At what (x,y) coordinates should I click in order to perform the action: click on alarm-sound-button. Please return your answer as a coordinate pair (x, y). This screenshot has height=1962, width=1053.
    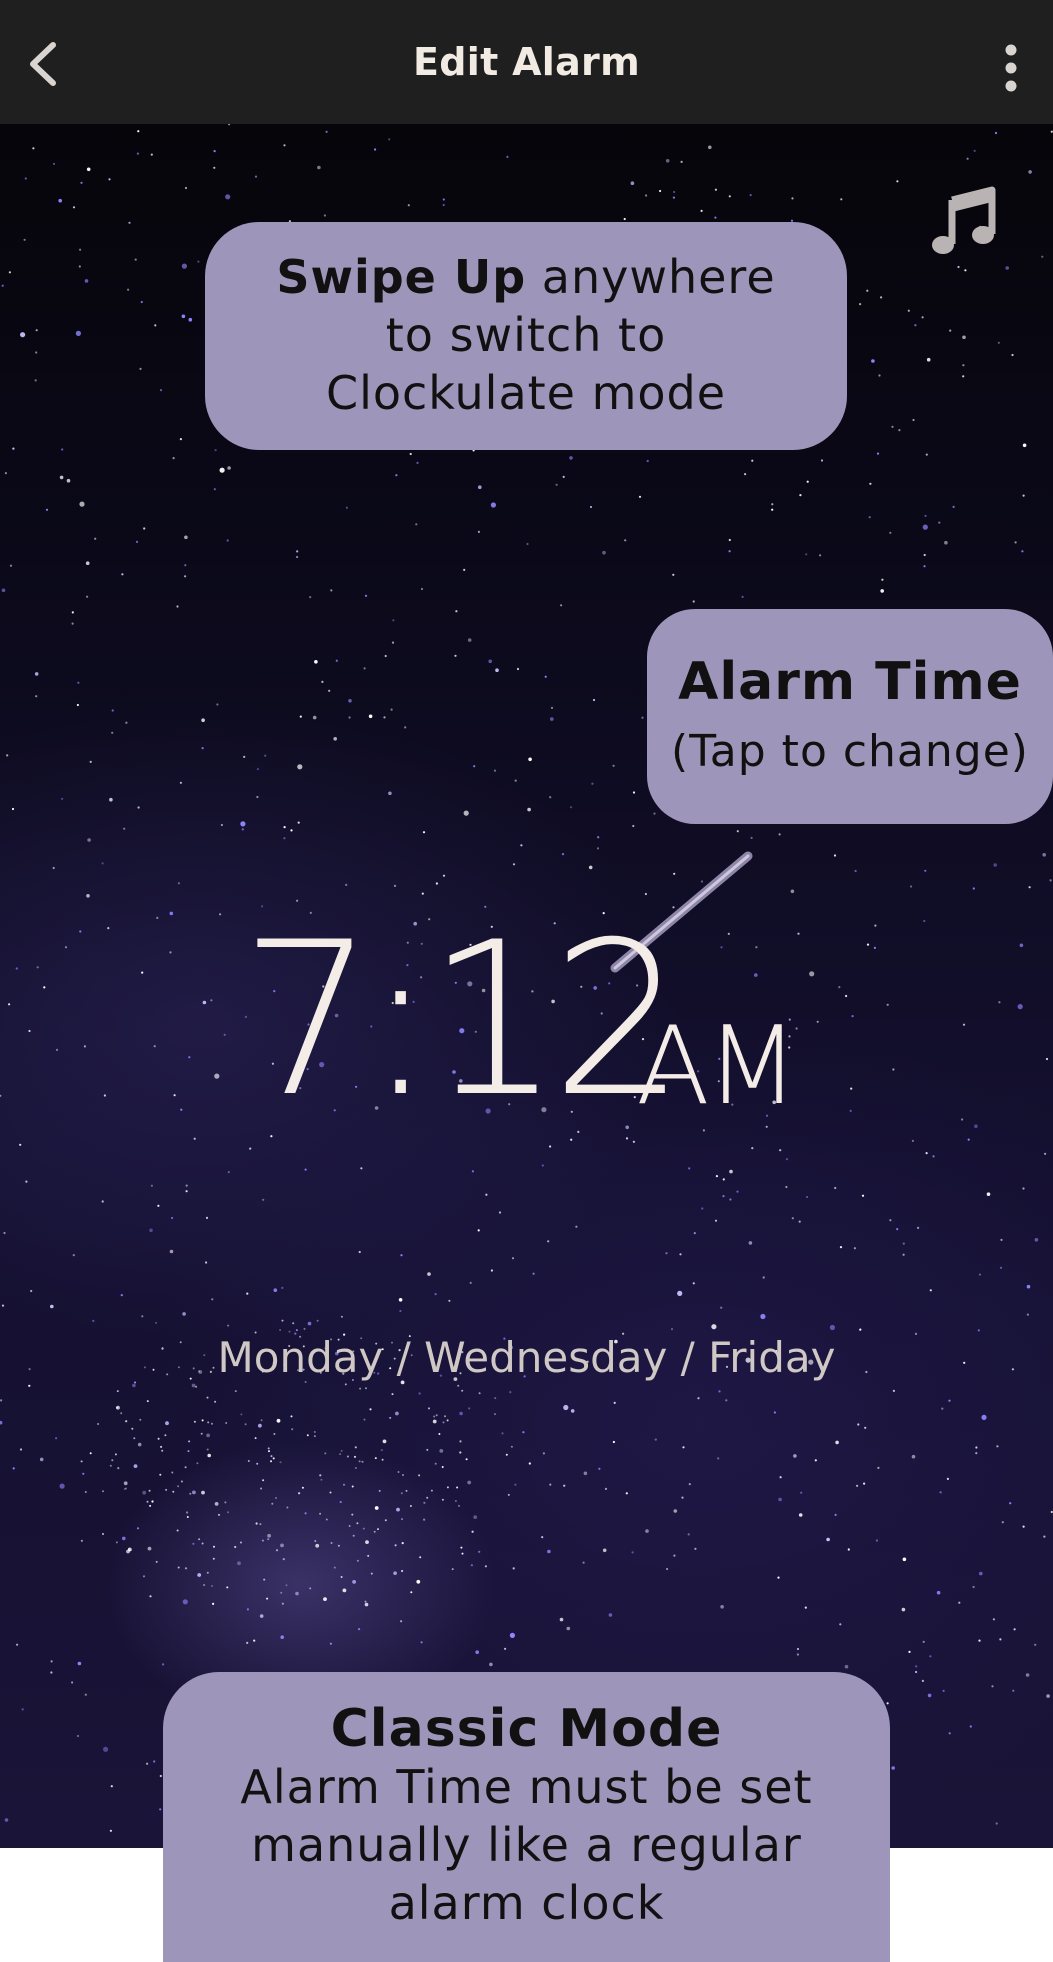
    Looking at the image, I should click on (965, 222).